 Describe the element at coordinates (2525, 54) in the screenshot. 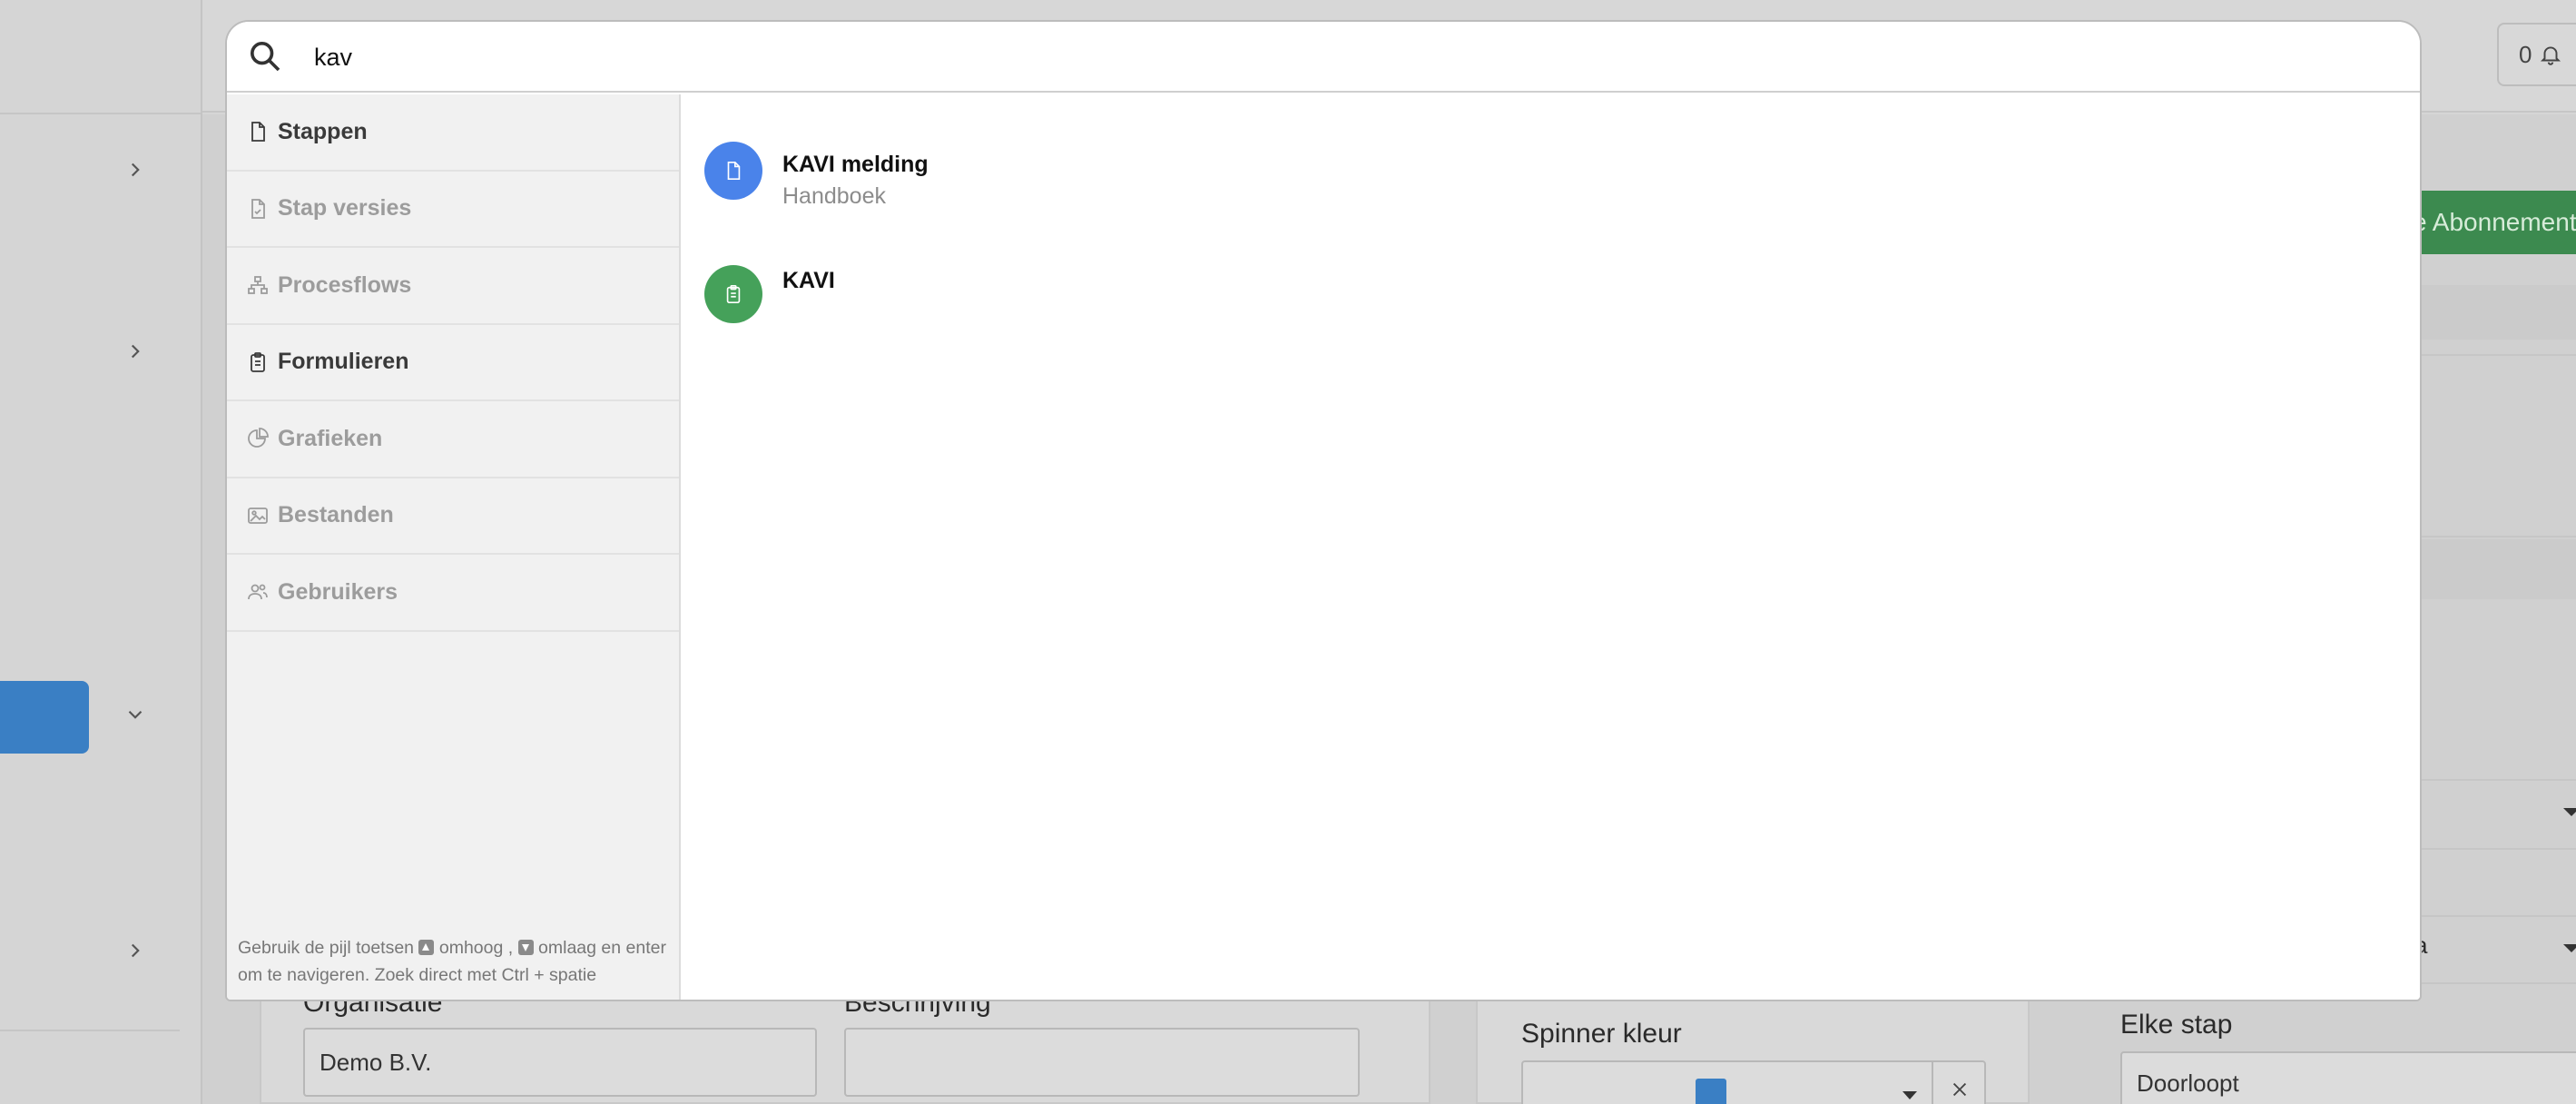

I see `notification-count: 0` at that location.